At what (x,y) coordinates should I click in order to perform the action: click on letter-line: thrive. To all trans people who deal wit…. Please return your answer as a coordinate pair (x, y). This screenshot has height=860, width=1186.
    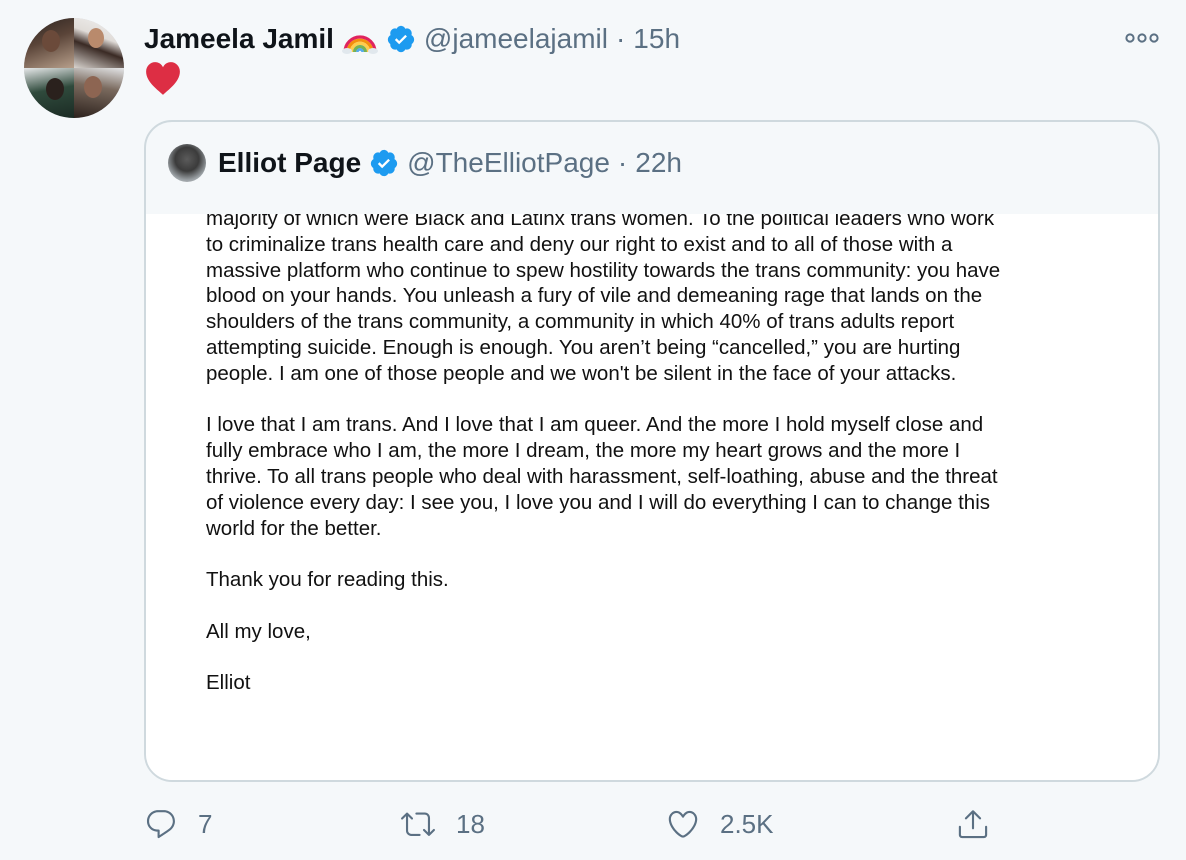
    Looking at the image, I should click on (602, 476).